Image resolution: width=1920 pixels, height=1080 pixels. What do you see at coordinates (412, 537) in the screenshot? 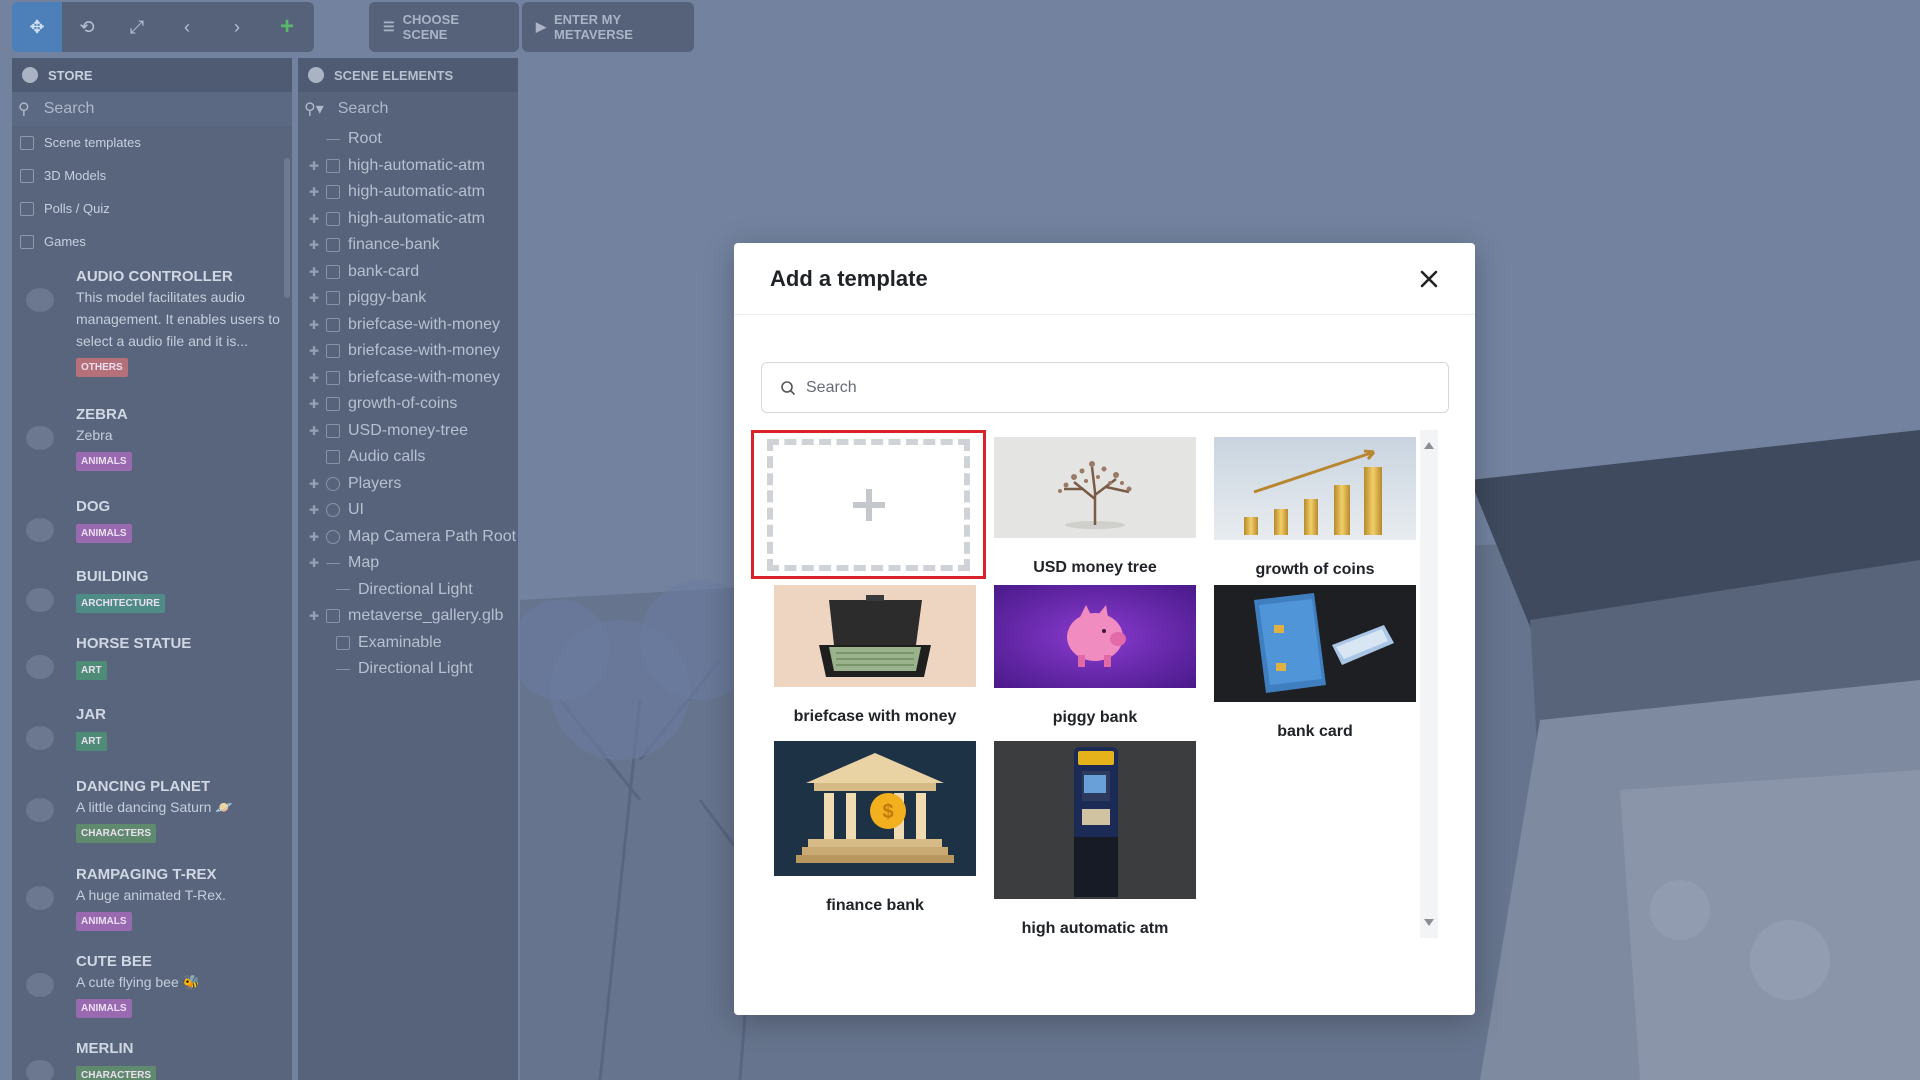
I see `scene-tree-node: ✚ Map Camera Path Root` at bounding box center [412, 537].